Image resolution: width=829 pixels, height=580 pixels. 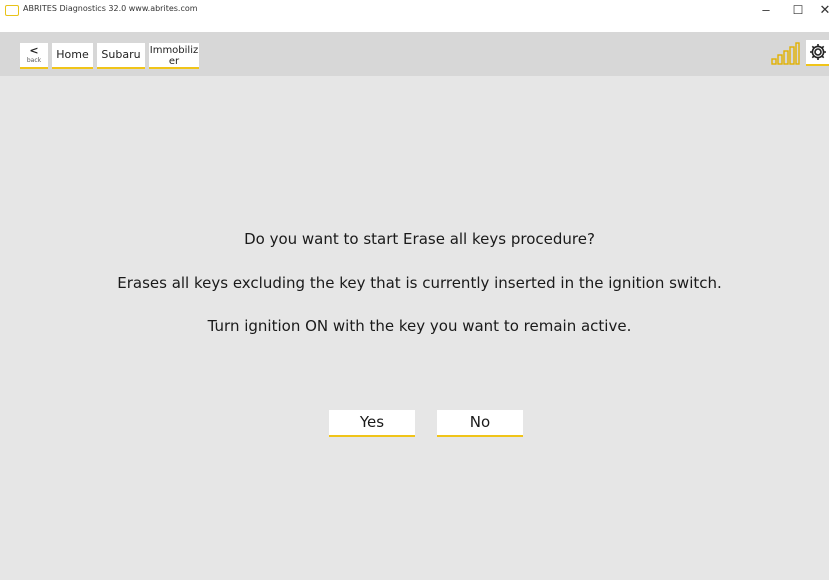 What do you see at coordinates (785, 53) in the screenshot?
I see `signal-strength-icon` at bounding box center [785, 53].